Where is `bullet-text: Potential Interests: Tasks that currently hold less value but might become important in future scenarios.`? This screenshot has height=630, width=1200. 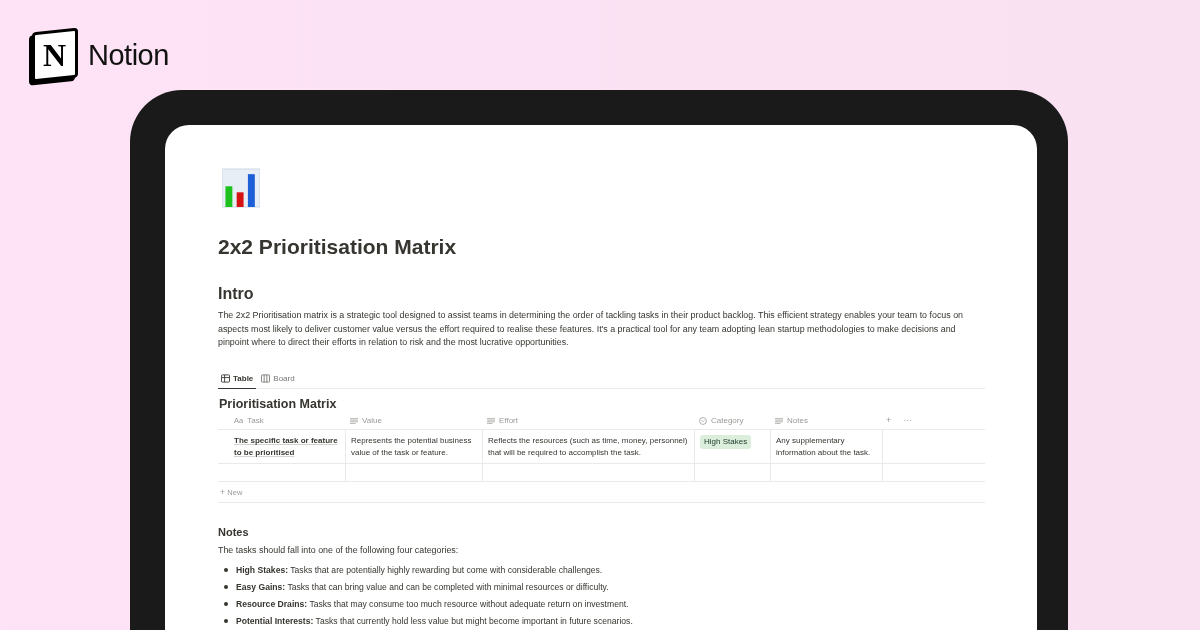
bullet-text: Potential Interests: Tasks that currently hold less value but might become important in future scenarios. is located at coordinates (434, 621).